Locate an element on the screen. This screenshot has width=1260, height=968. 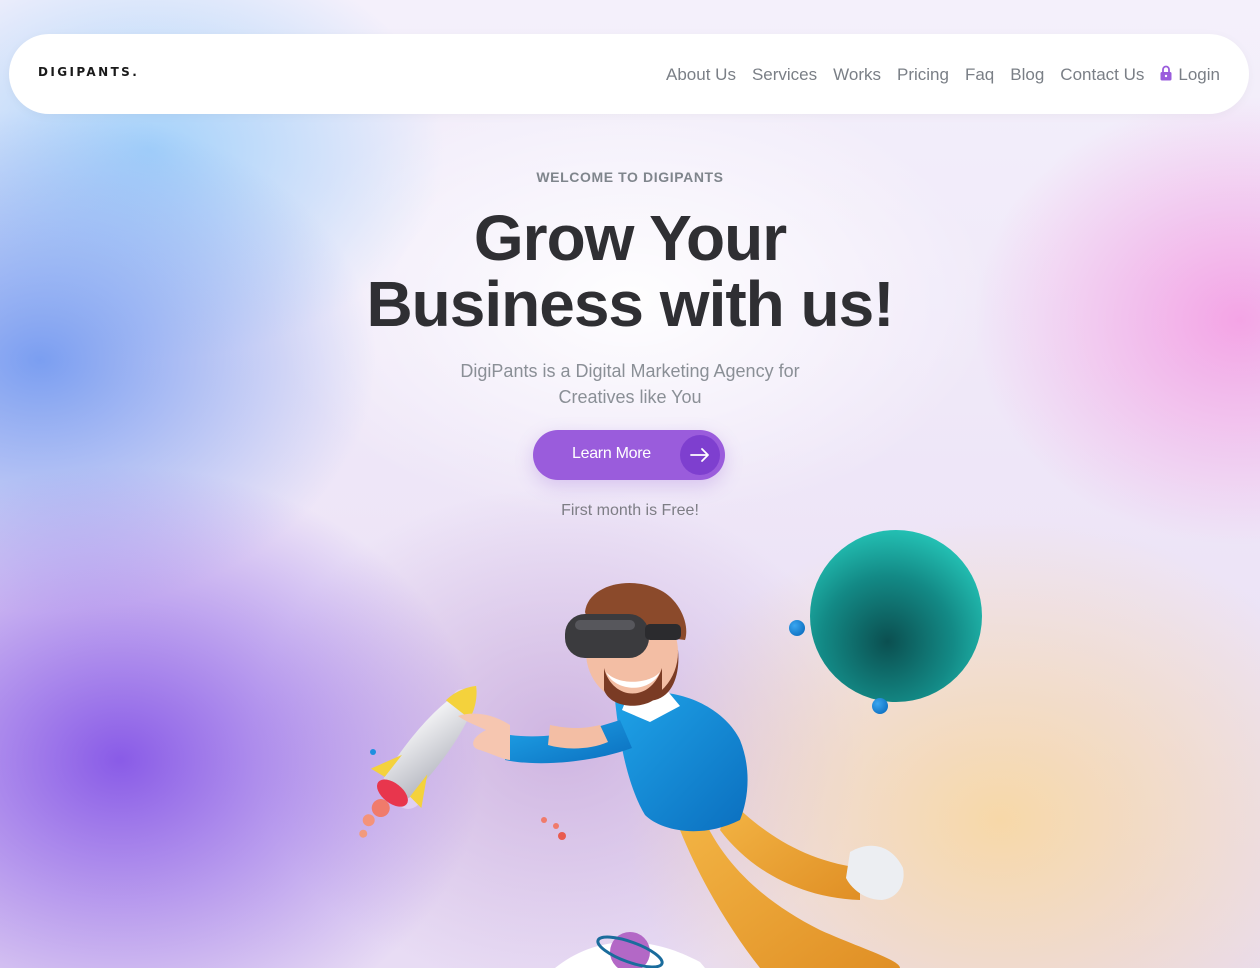
hero-headline: Grow Your Business with us! is located at coordinates (630, 271).